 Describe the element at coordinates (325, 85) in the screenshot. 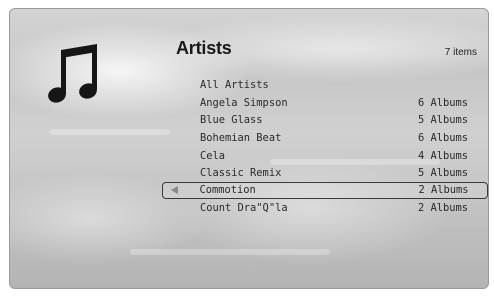

I see `list-item-all-artists: All Artists` at that location.